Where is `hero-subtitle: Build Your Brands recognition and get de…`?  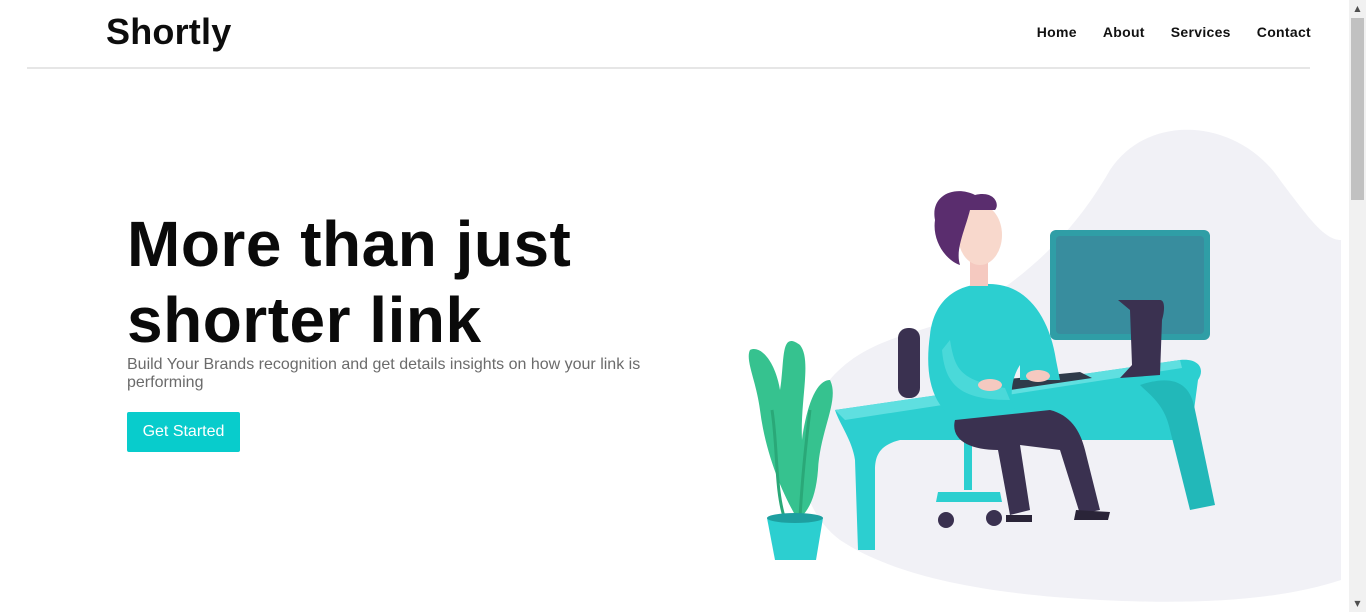
hero-subtitle: Build Your Brands recognition and get de… is located at coordinates (384, 373).